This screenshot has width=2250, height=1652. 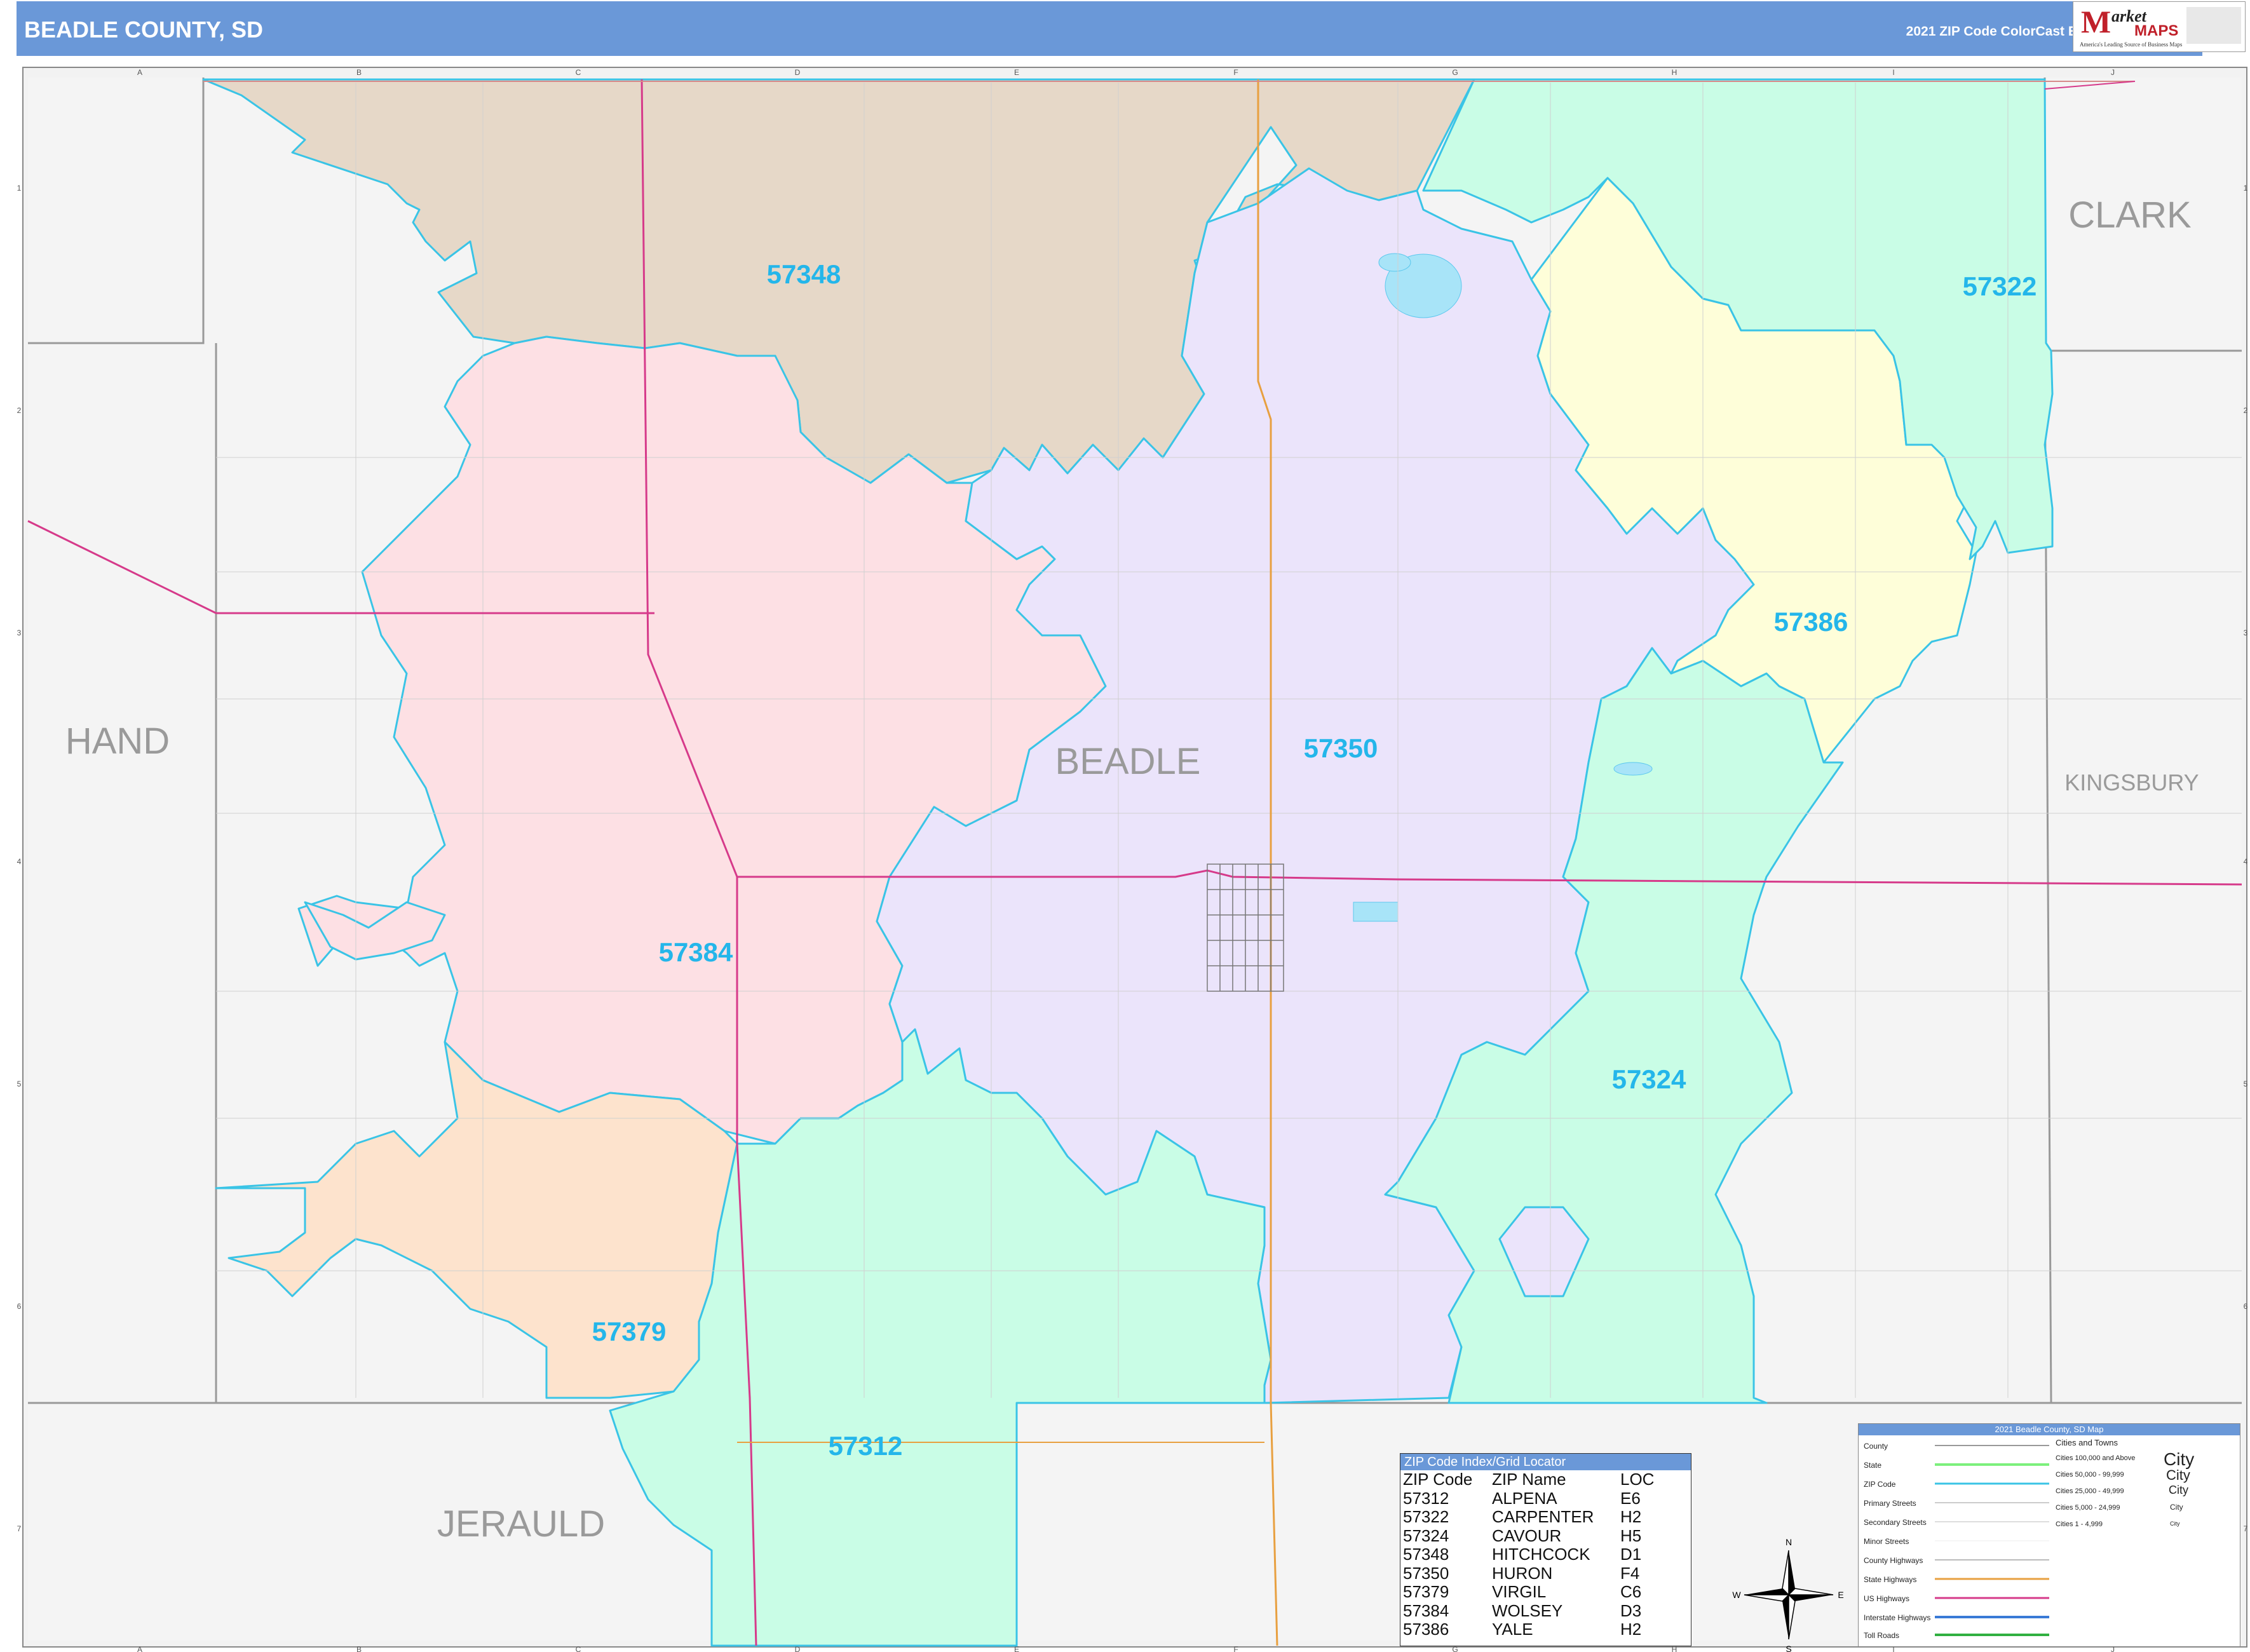 I want to click on zip-label-57379: 57379, so click(x=629, y=1332).